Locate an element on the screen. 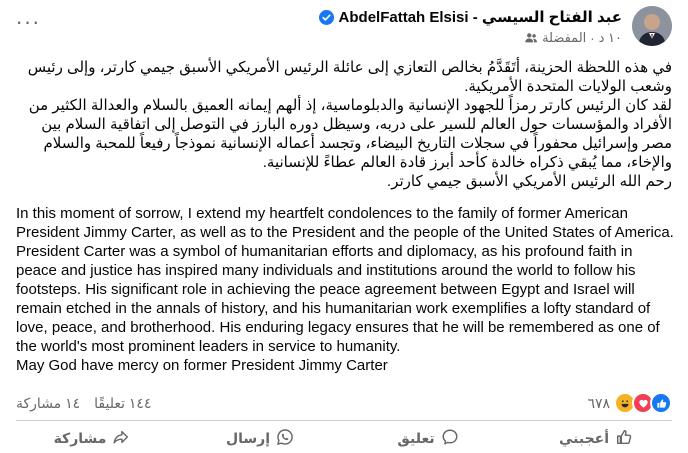 The height and width of the screenshot is (453, 688). comment-icon is located at coordinates (450, 438).